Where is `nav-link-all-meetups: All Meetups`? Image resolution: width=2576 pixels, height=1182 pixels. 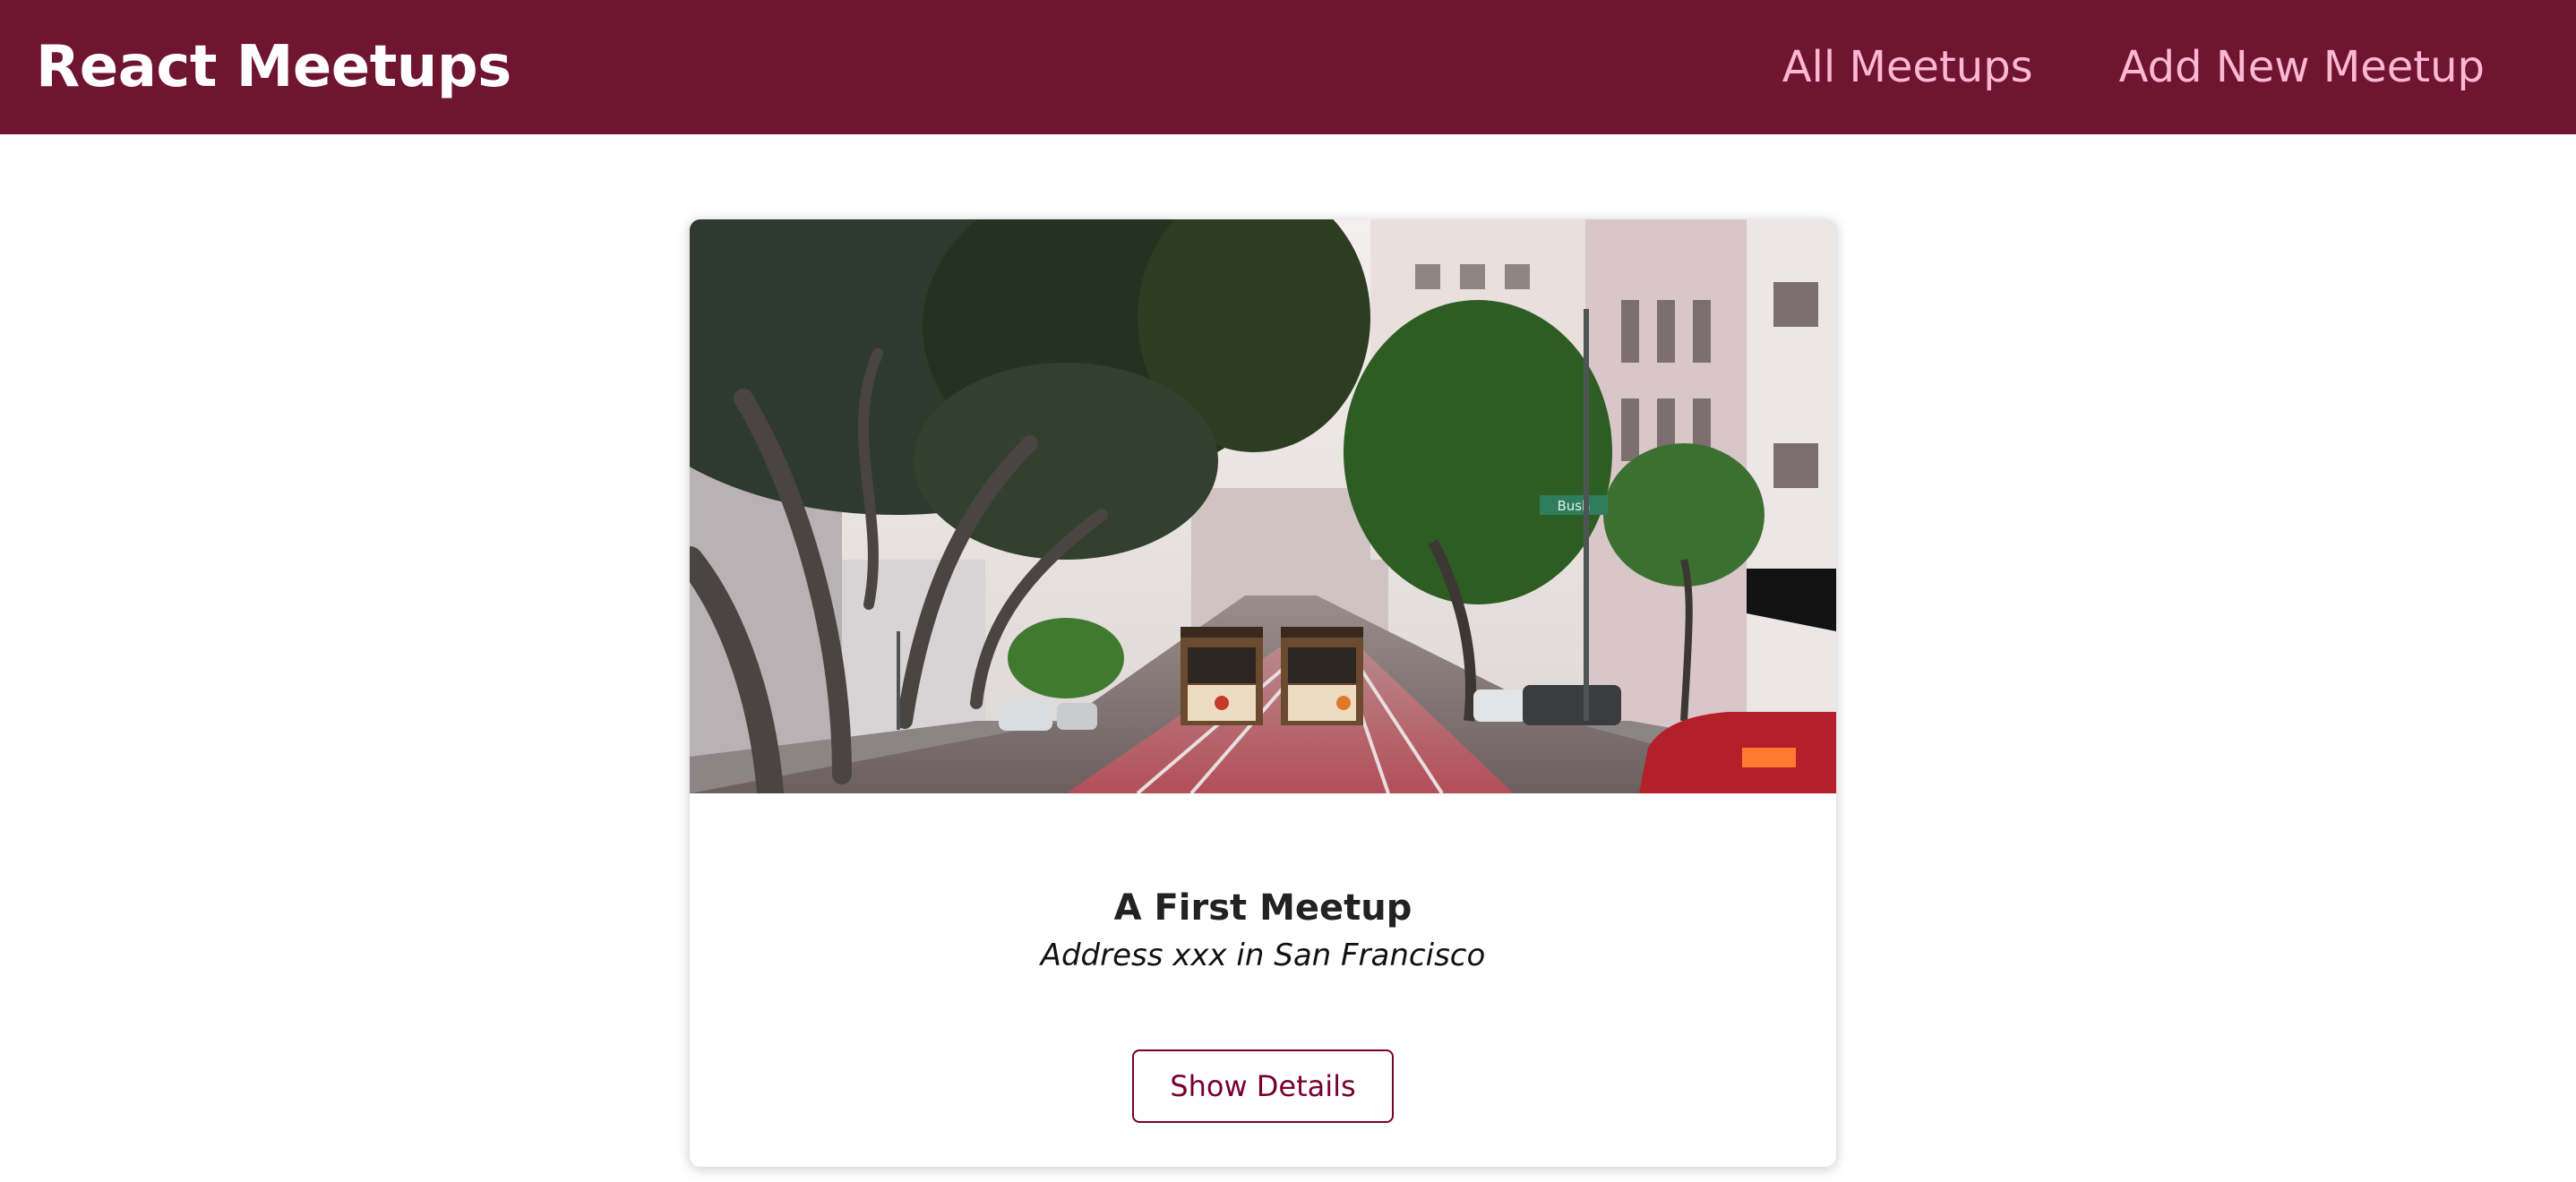
nav-link-all-meetups: All Meetups is located at coordinates (1907, 68).